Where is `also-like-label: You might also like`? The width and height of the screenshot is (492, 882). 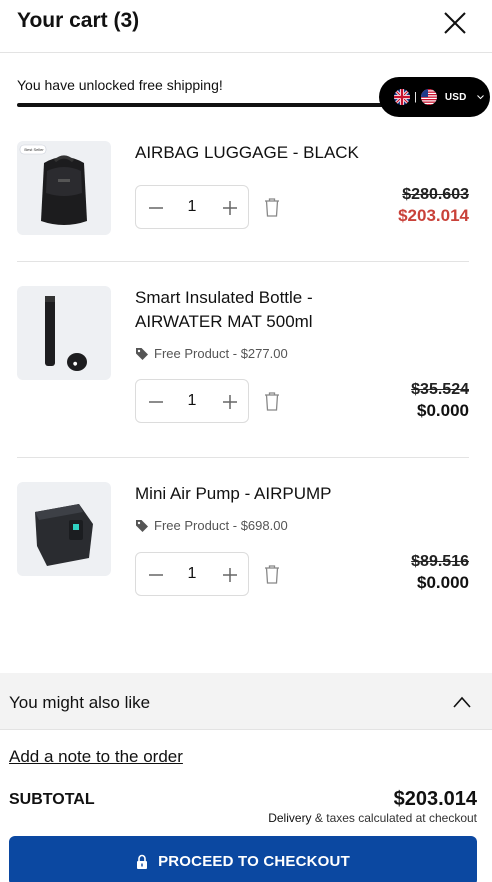
also-like-label: You might also like is located at coordinates (80, 702).